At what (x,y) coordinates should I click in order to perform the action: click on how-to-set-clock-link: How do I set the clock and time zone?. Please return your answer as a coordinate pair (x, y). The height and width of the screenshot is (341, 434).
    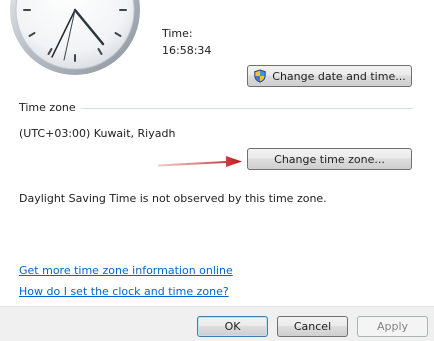
    Looking at the image, I should click on (124, 291).